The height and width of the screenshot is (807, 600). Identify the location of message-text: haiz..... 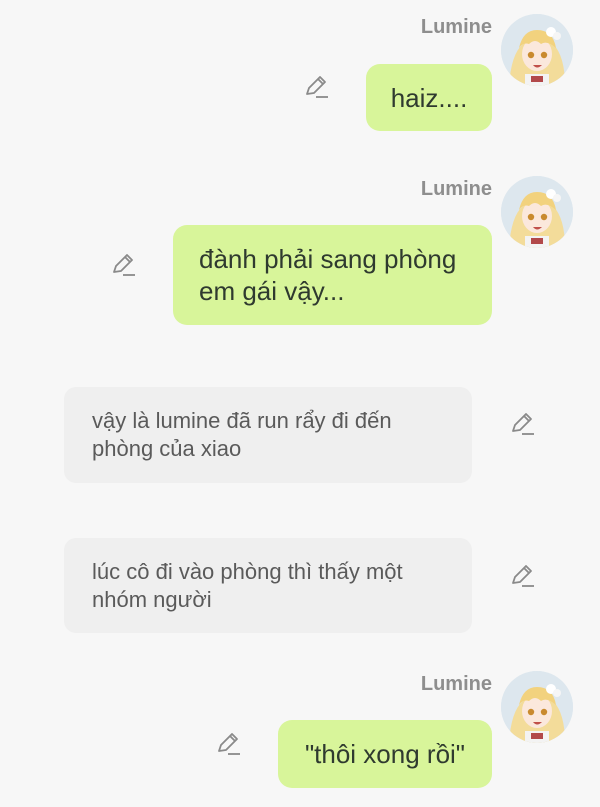
(429, 98).